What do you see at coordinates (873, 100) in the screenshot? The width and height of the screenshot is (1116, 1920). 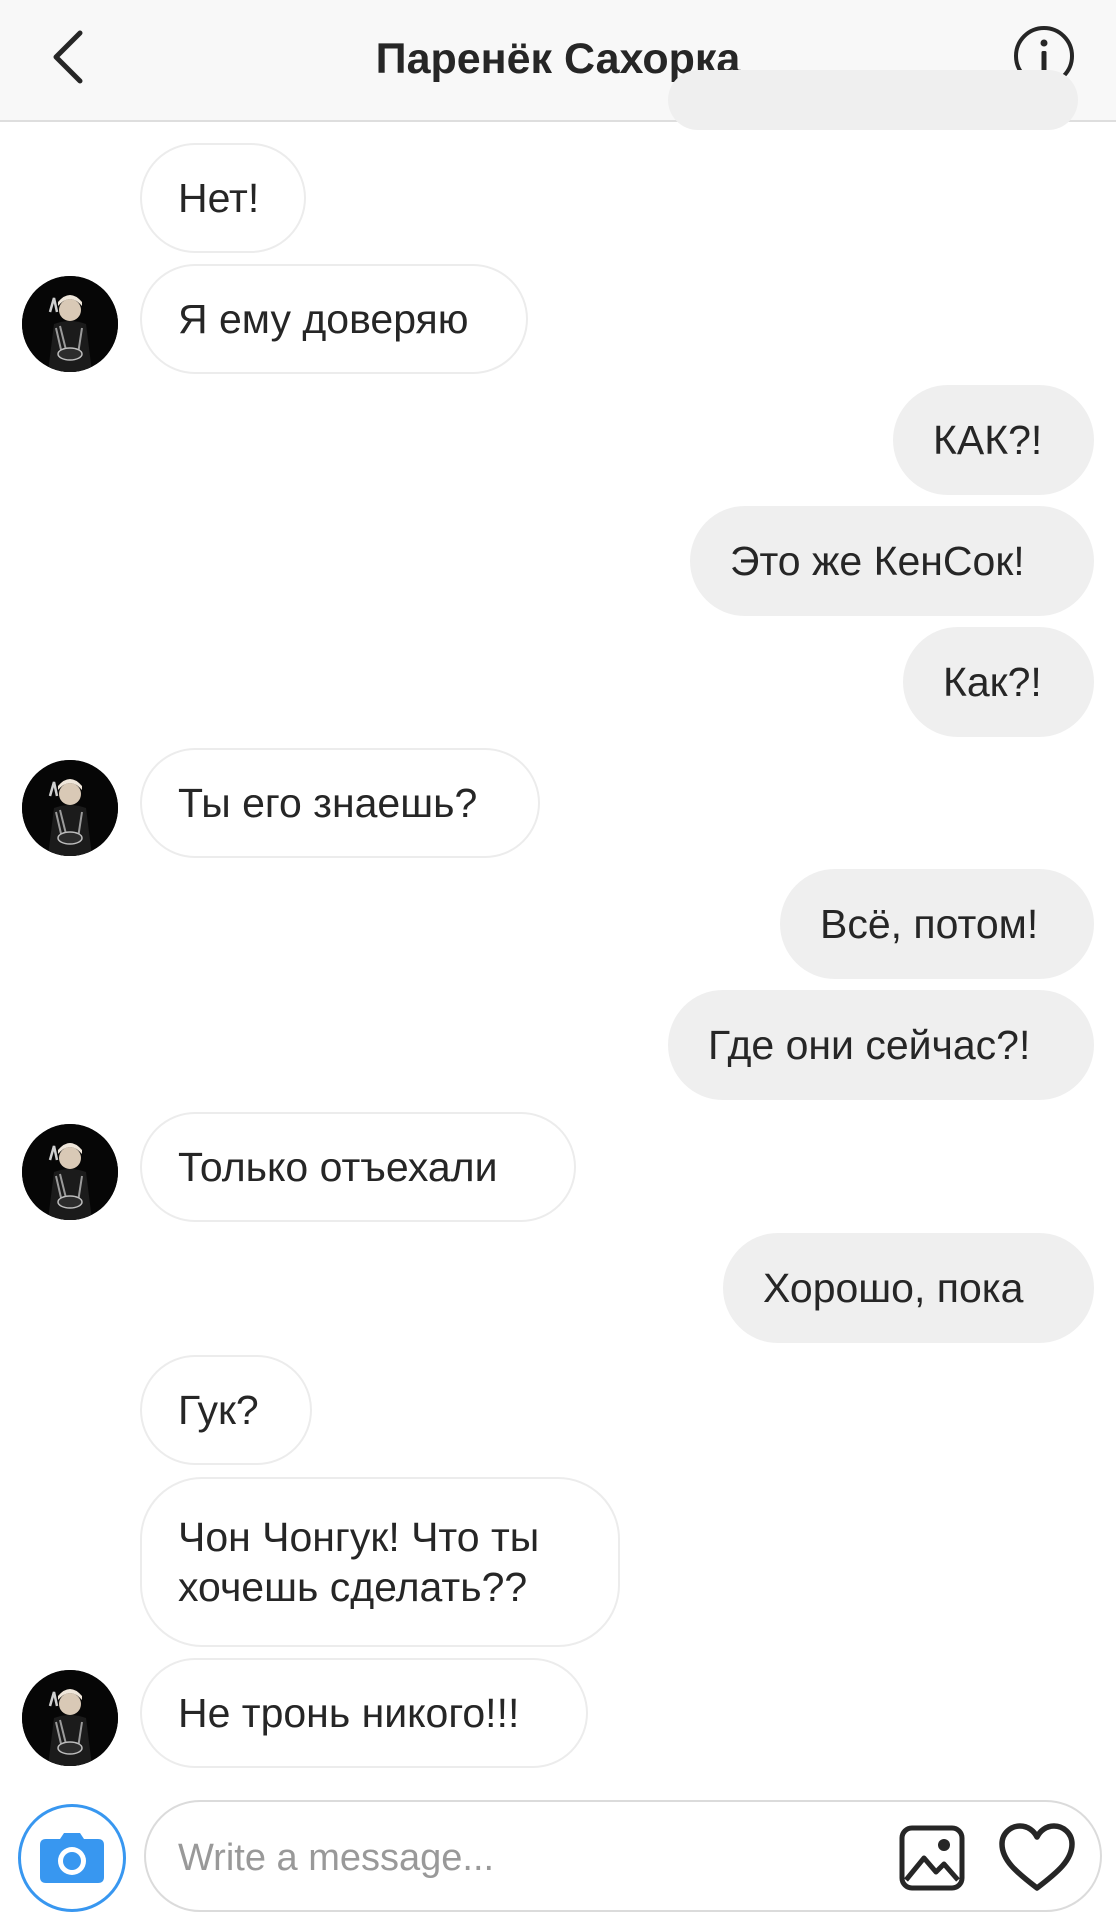 I see `clipped-message-bubble` at bounding box center [873, 100].